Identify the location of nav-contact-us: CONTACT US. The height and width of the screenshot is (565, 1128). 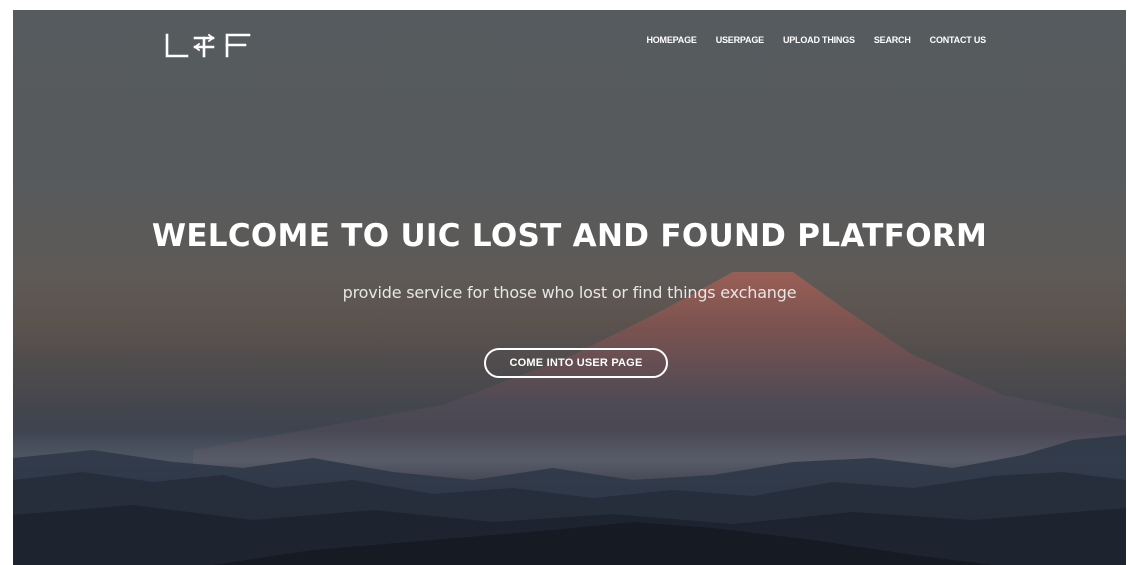
(958, 40).